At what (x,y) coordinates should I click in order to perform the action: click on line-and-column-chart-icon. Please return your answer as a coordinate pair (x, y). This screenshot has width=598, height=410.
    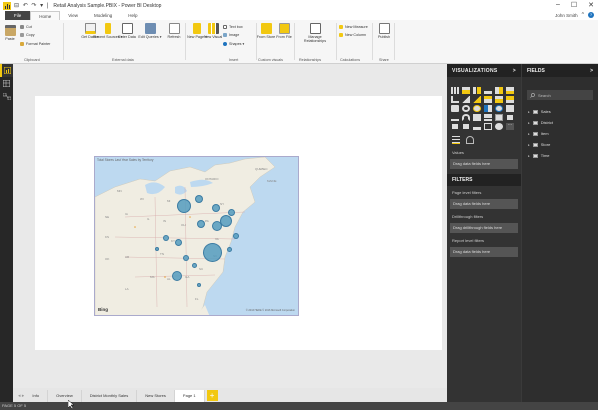
    Looking at the image, I should click on (488, 99).